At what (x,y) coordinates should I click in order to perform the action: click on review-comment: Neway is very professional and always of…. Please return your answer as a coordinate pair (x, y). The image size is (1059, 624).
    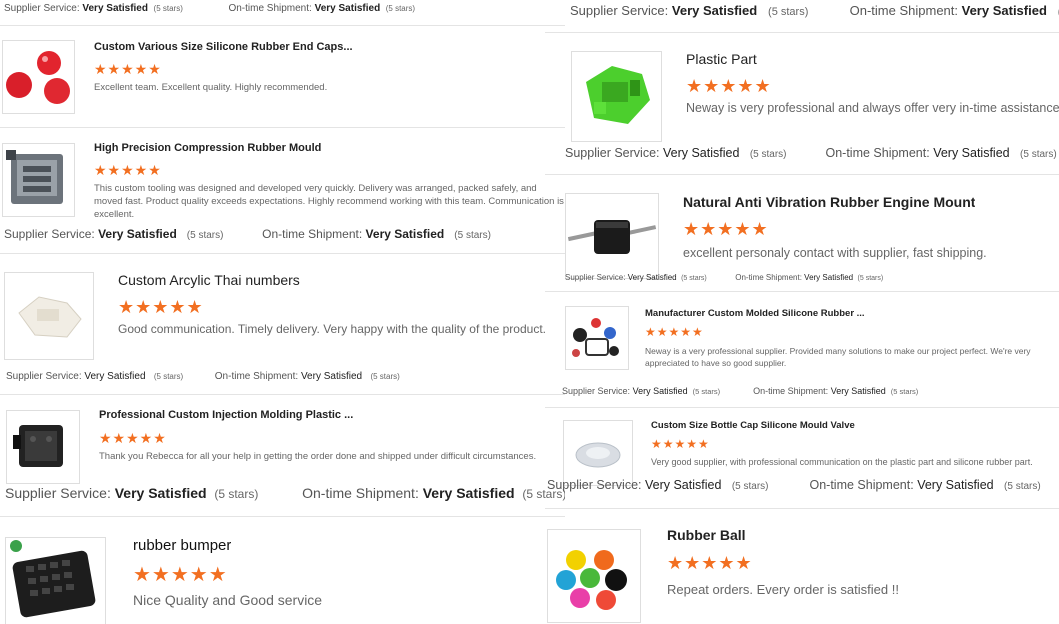
    Looking at the image, I should click on (872, 108).